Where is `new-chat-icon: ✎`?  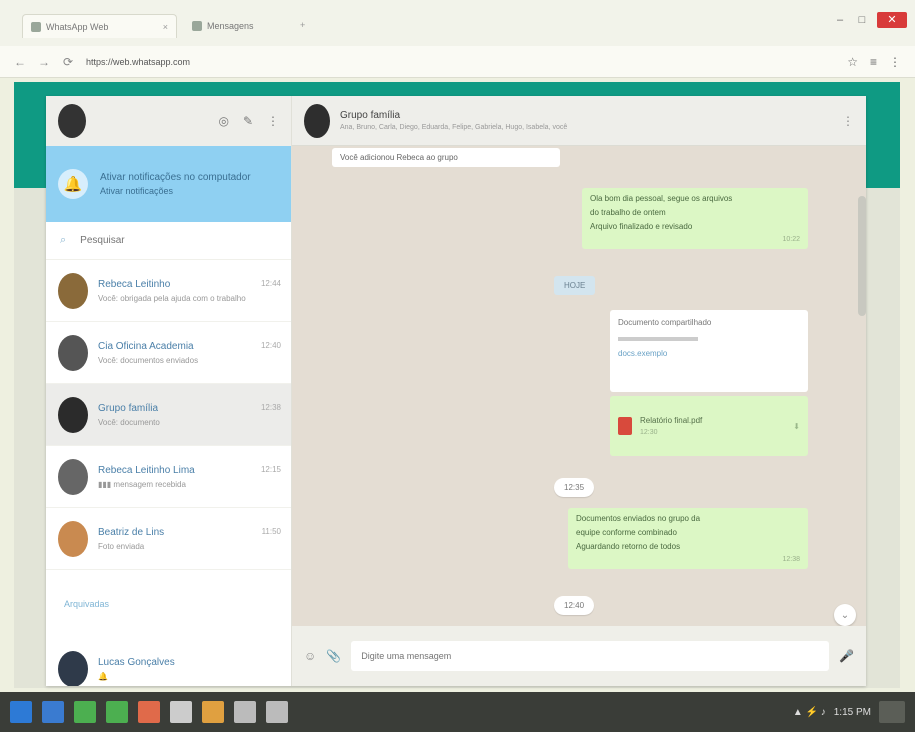 new-chat-icon: ✎ is located at coordinates (248, 121).